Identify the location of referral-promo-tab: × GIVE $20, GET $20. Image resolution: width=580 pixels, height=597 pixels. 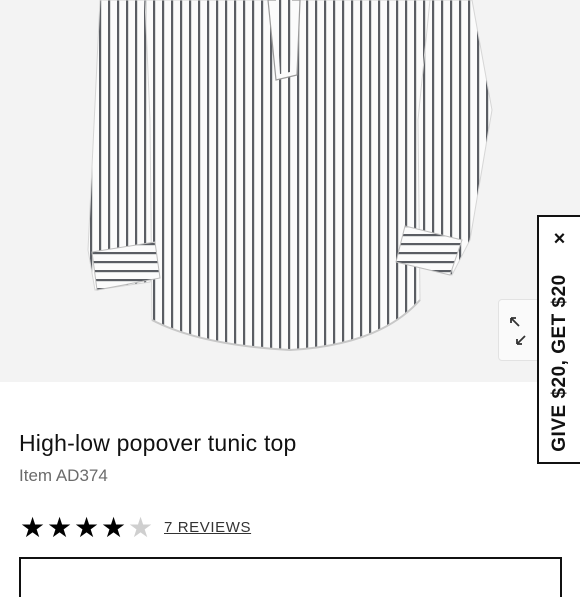
(558, 339).